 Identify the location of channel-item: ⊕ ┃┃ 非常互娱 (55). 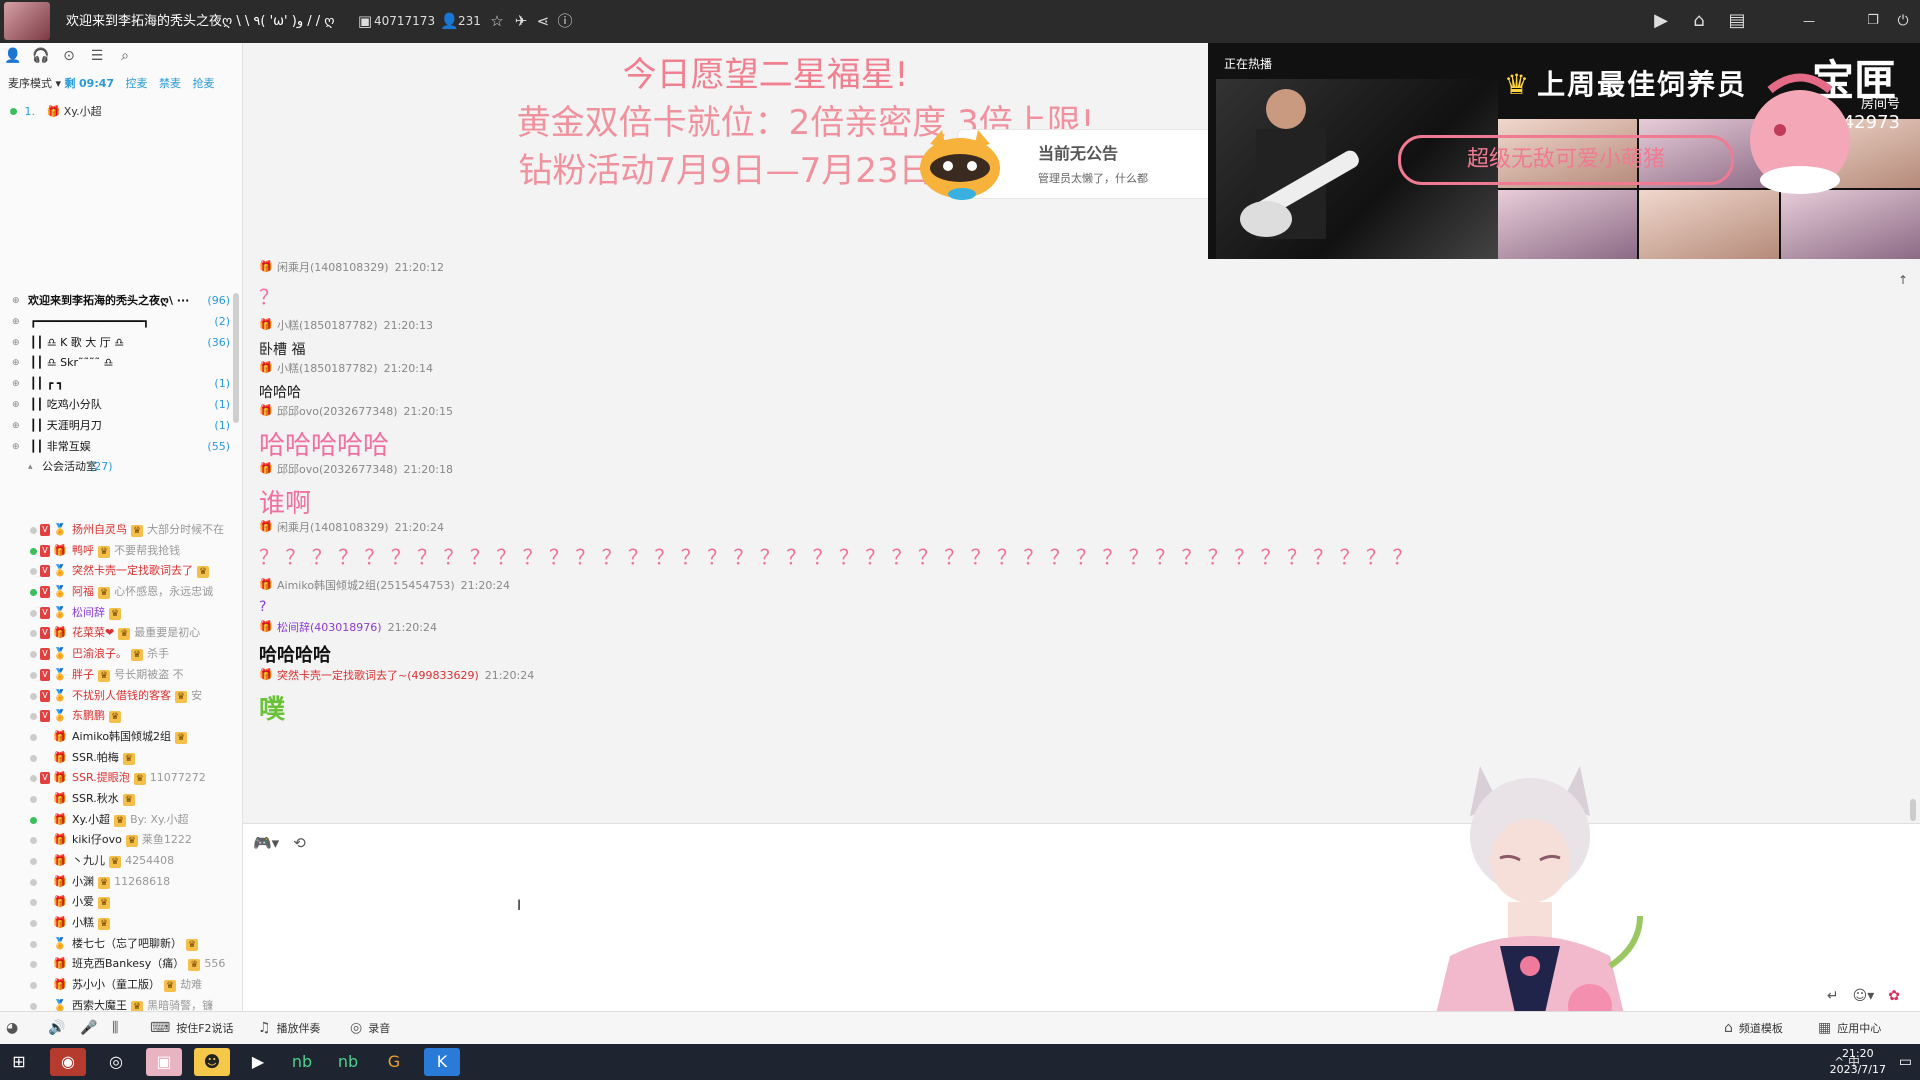
(118, 447).